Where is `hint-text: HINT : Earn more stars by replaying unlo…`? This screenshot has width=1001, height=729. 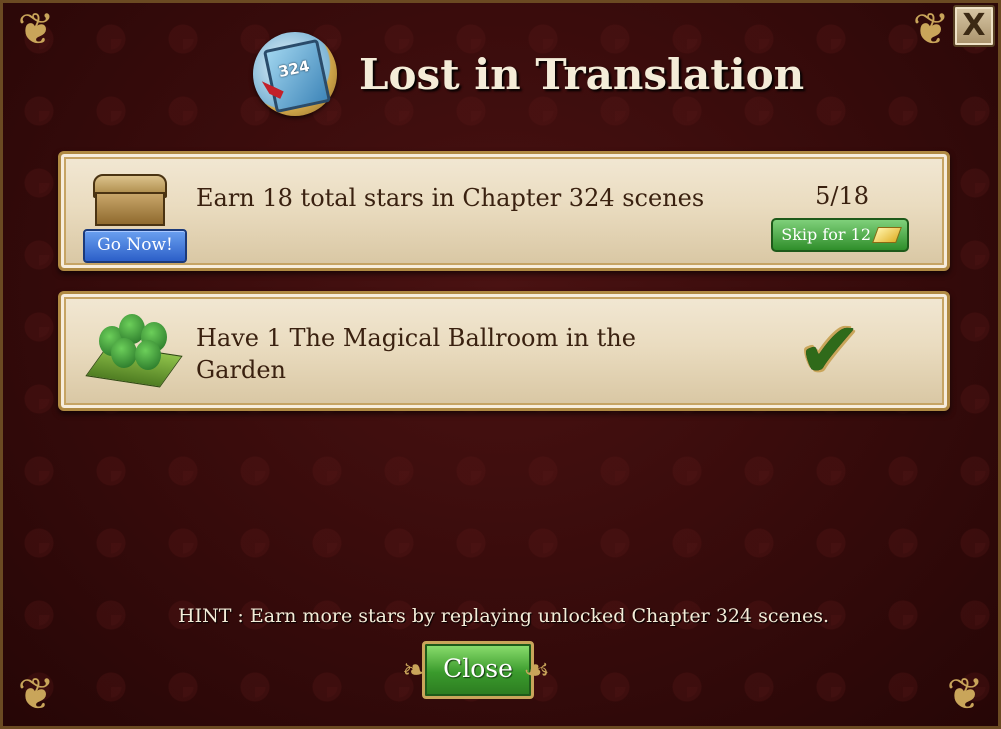 hint-text: HINT : Earn more stars by replaying unlo… is located at coordinates (503, 616).